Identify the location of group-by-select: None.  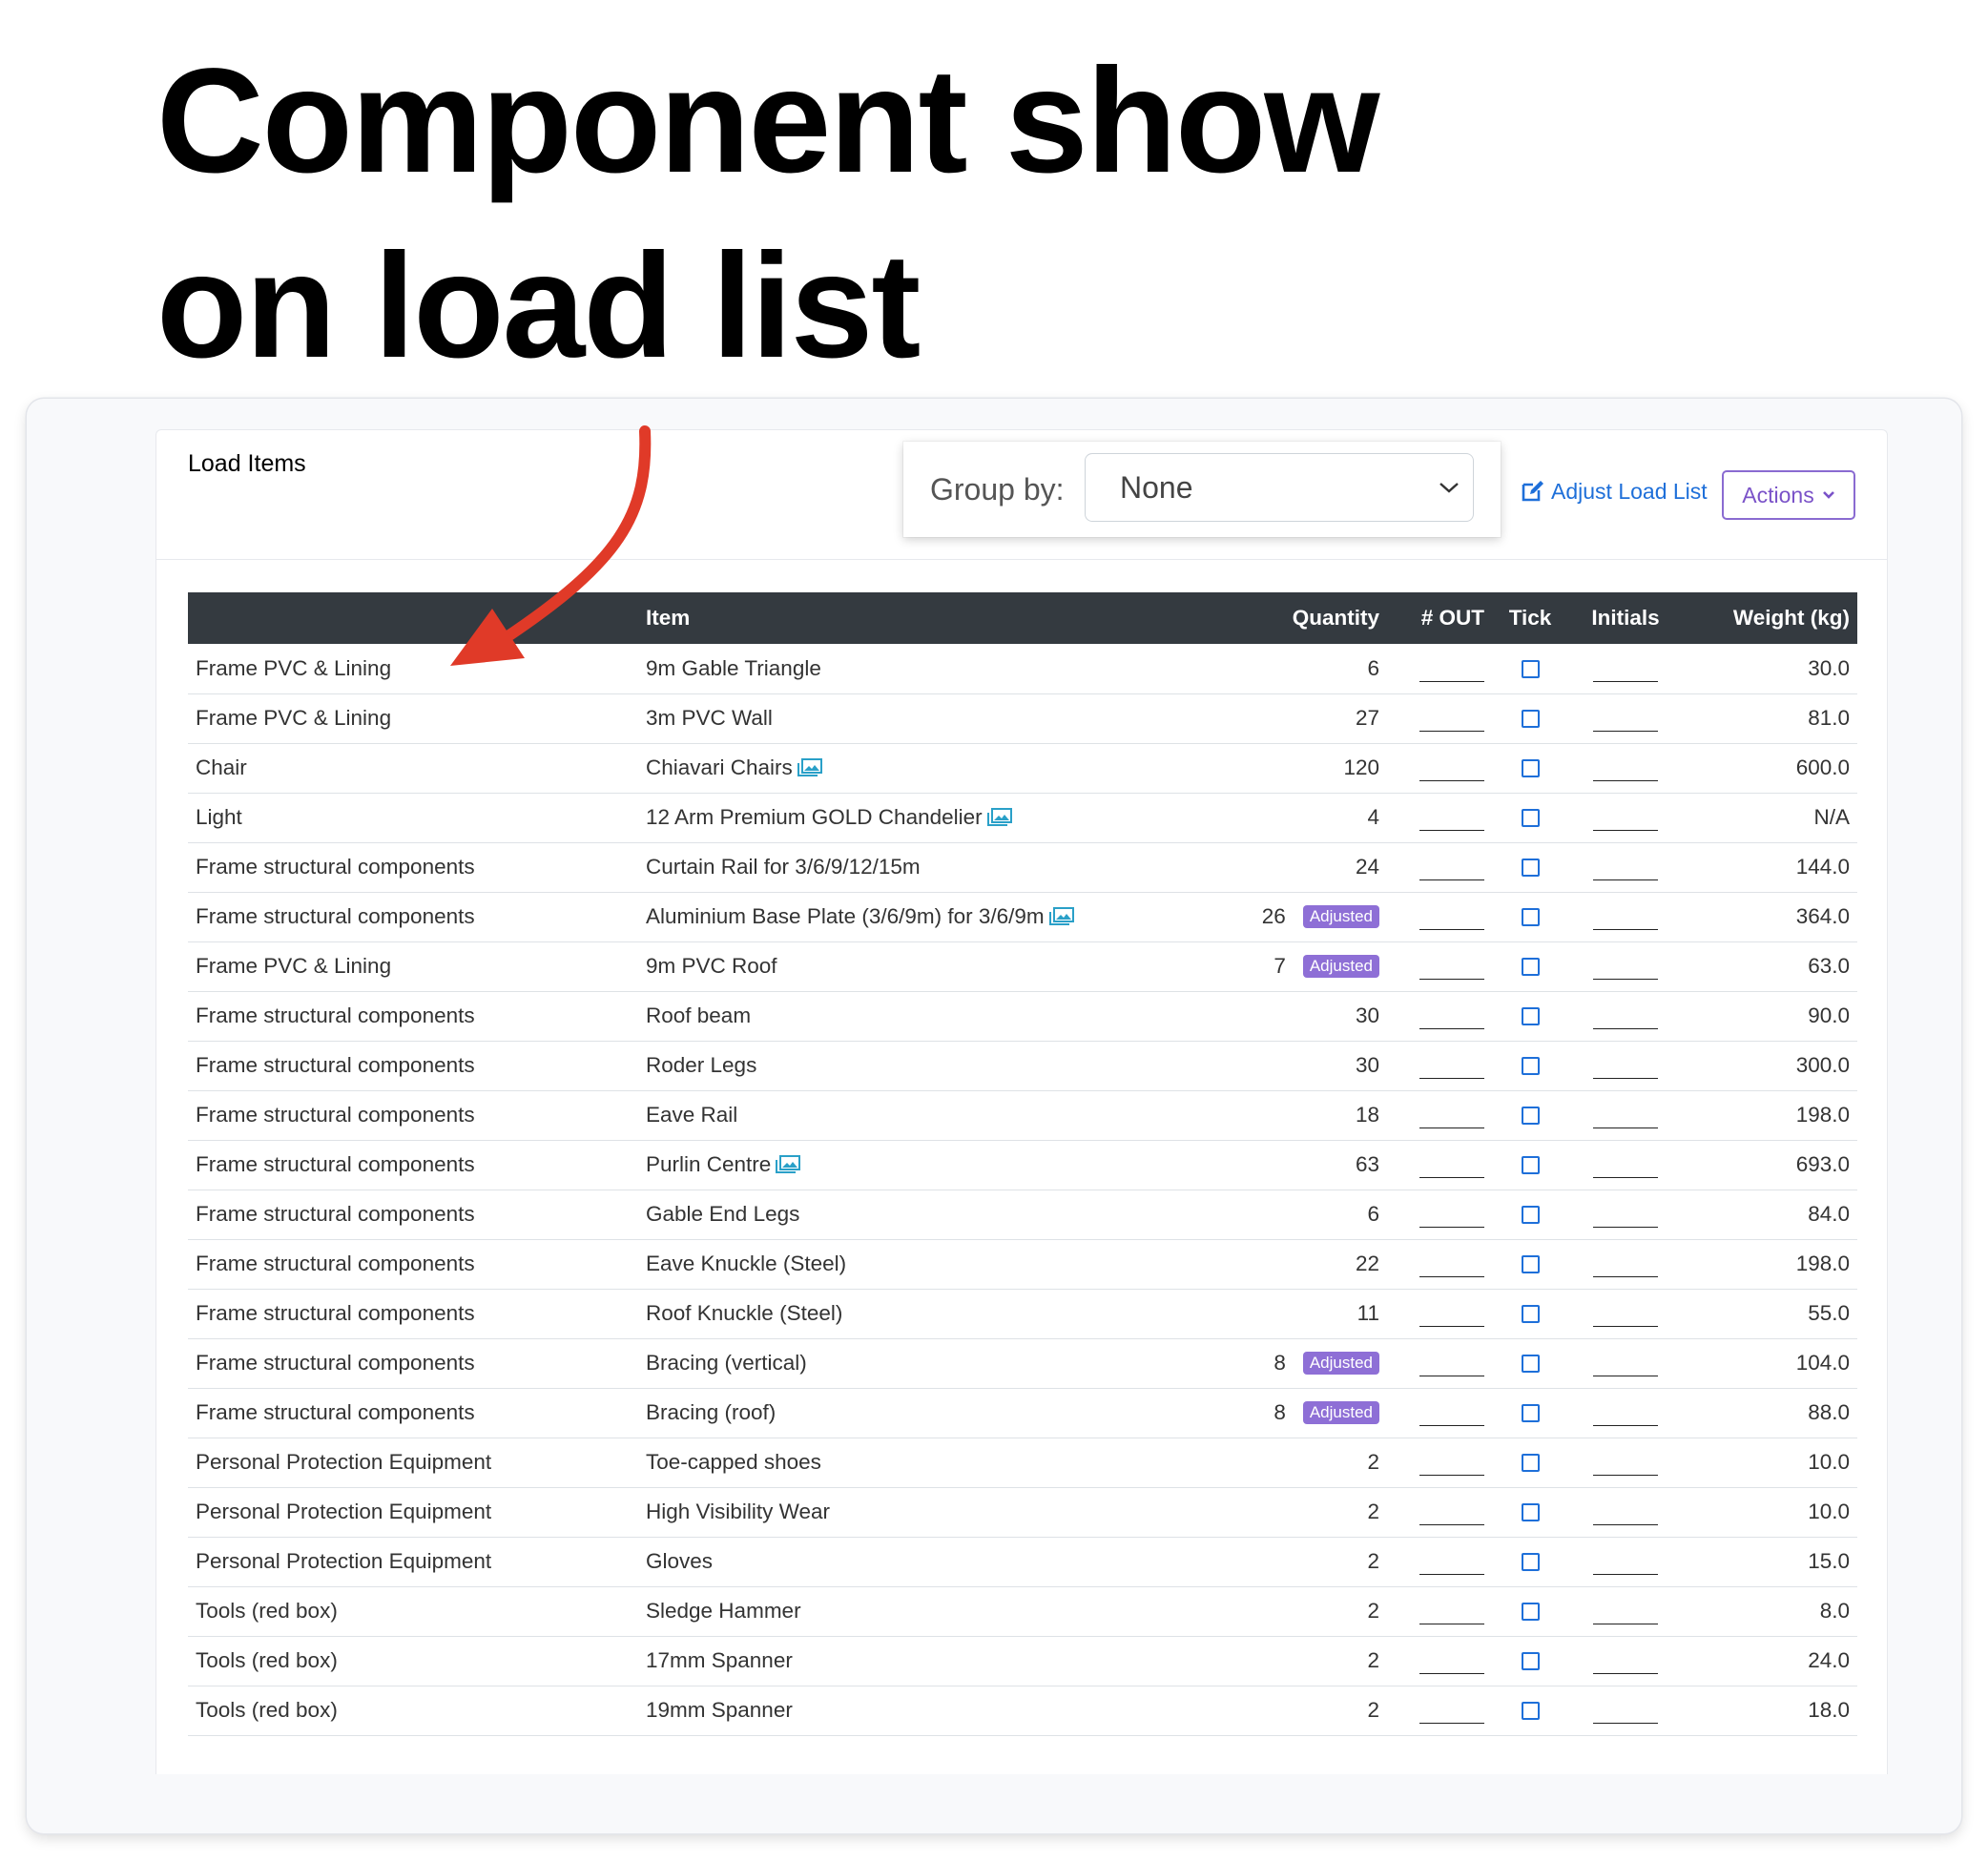
(1279, 488).